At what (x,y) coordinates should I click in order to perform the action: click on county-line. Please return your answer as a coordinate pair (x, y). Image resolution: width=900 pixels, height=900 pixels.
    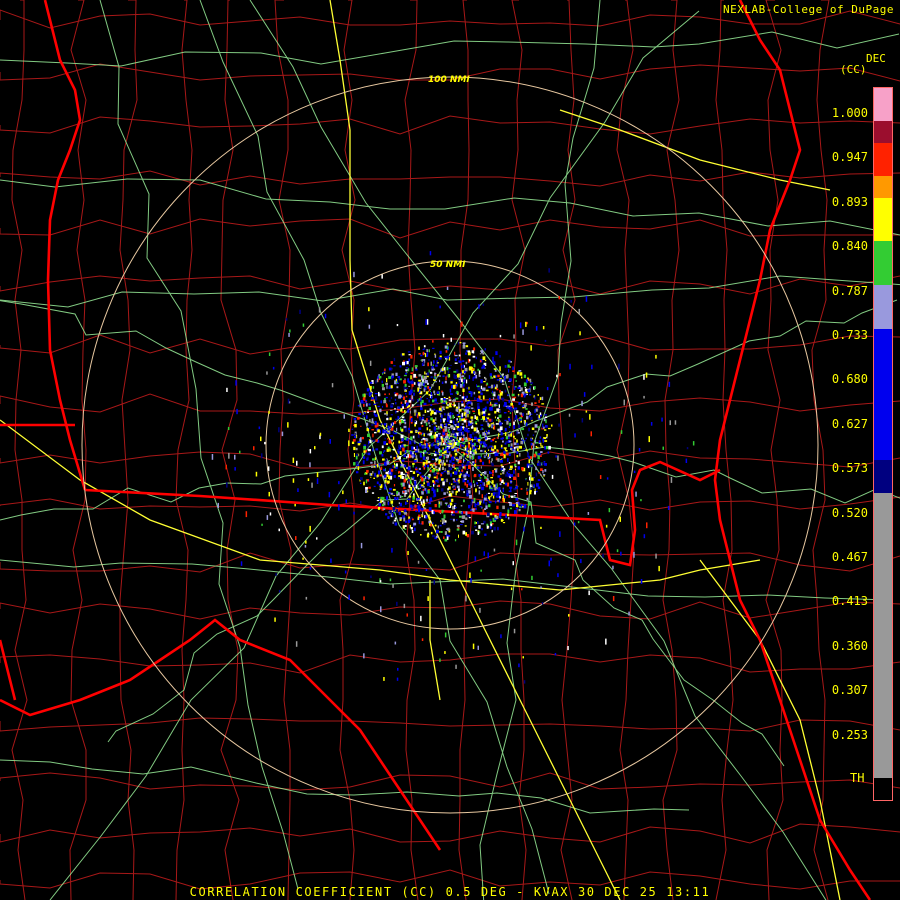
    Looking at the image, I should click on (774, 450).